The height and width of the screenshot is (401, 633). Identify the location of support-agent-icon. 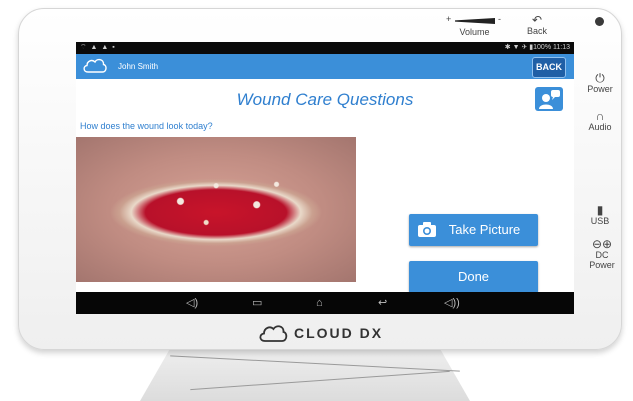
(549, 99).